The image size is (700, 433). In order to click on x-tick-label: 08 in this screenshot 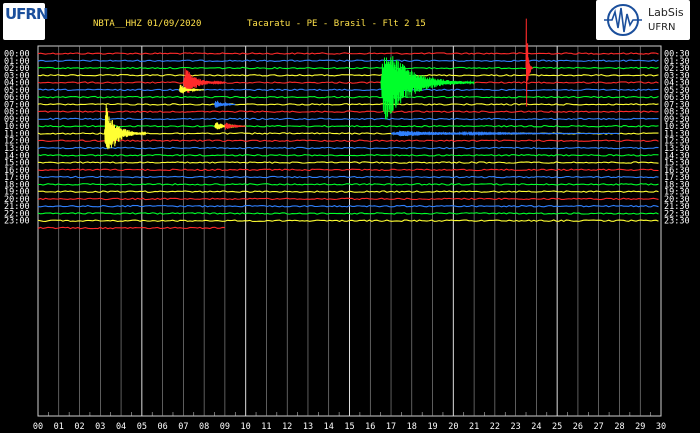, I will do `click(204, 427)`.